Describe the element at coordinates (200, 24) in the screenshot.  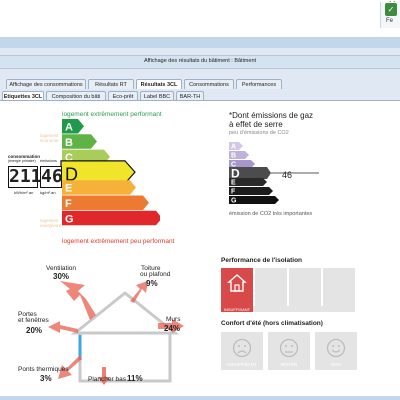
I see `ribbon` at that location.